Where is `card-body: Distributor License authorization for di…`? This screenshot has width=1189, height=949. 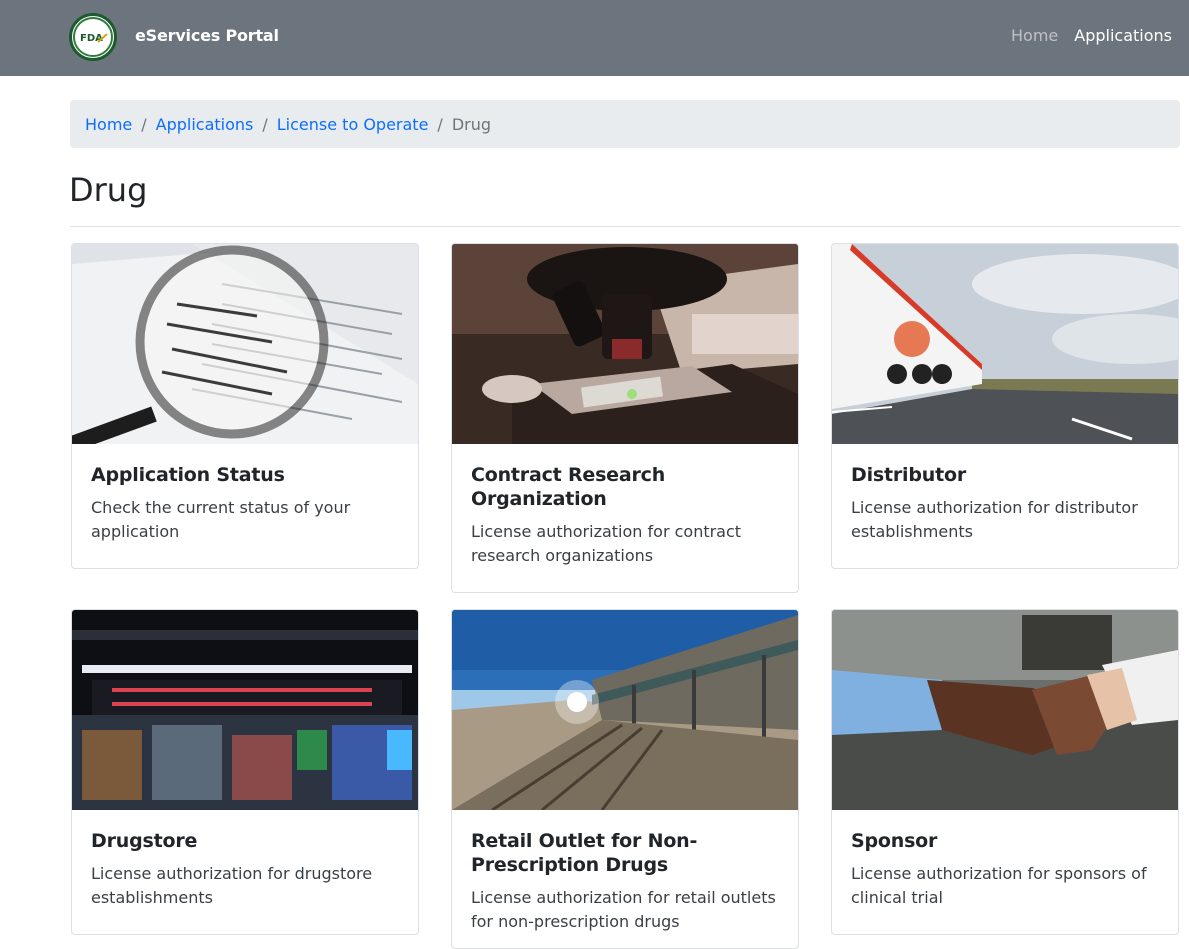 card-body: Distributor License authorization for di… is located at coordinates (1005, 494).